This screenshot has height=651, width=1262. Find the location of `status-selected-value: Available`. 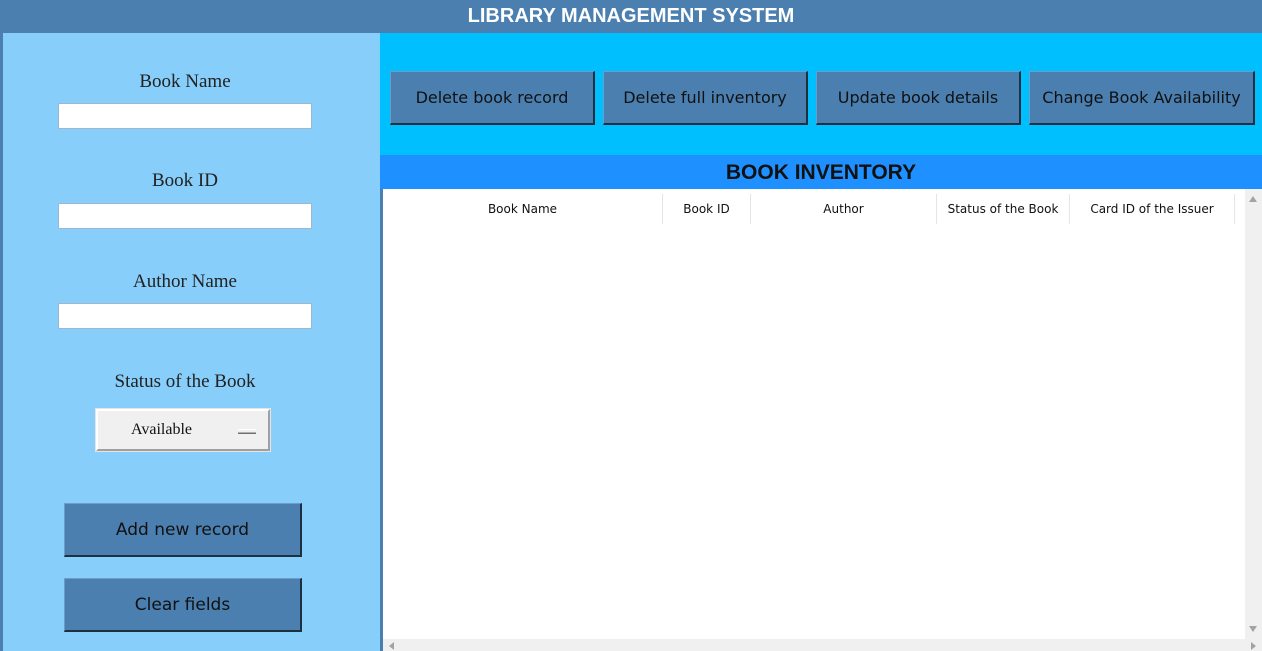

status-selected-value: Available is located at coordinates (162, 429).